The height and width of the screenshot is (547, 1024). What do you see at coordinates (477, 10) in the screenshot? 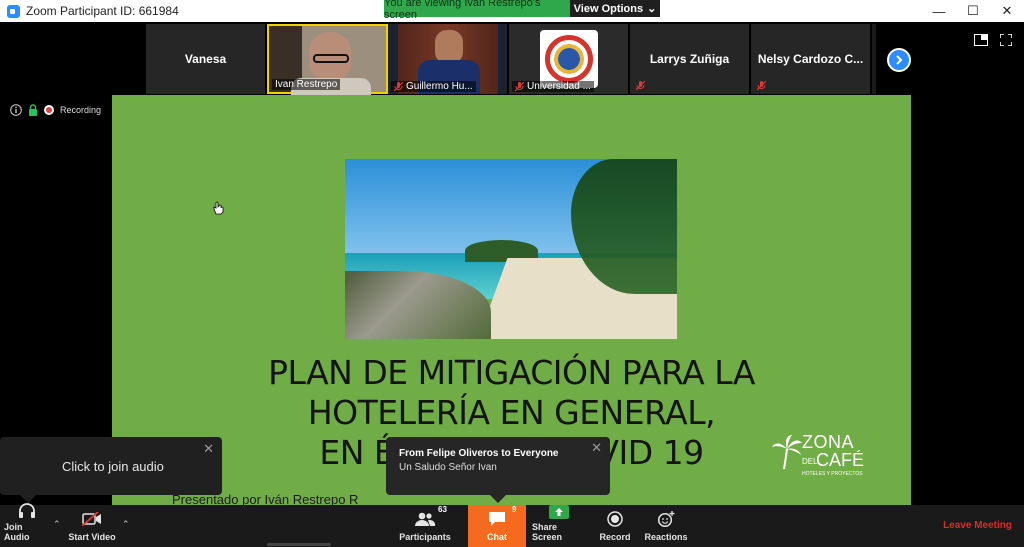
I see `viewing-screen-banner: You are viewing Ivan Restrepo's screen` at bounding box center [477, 10].